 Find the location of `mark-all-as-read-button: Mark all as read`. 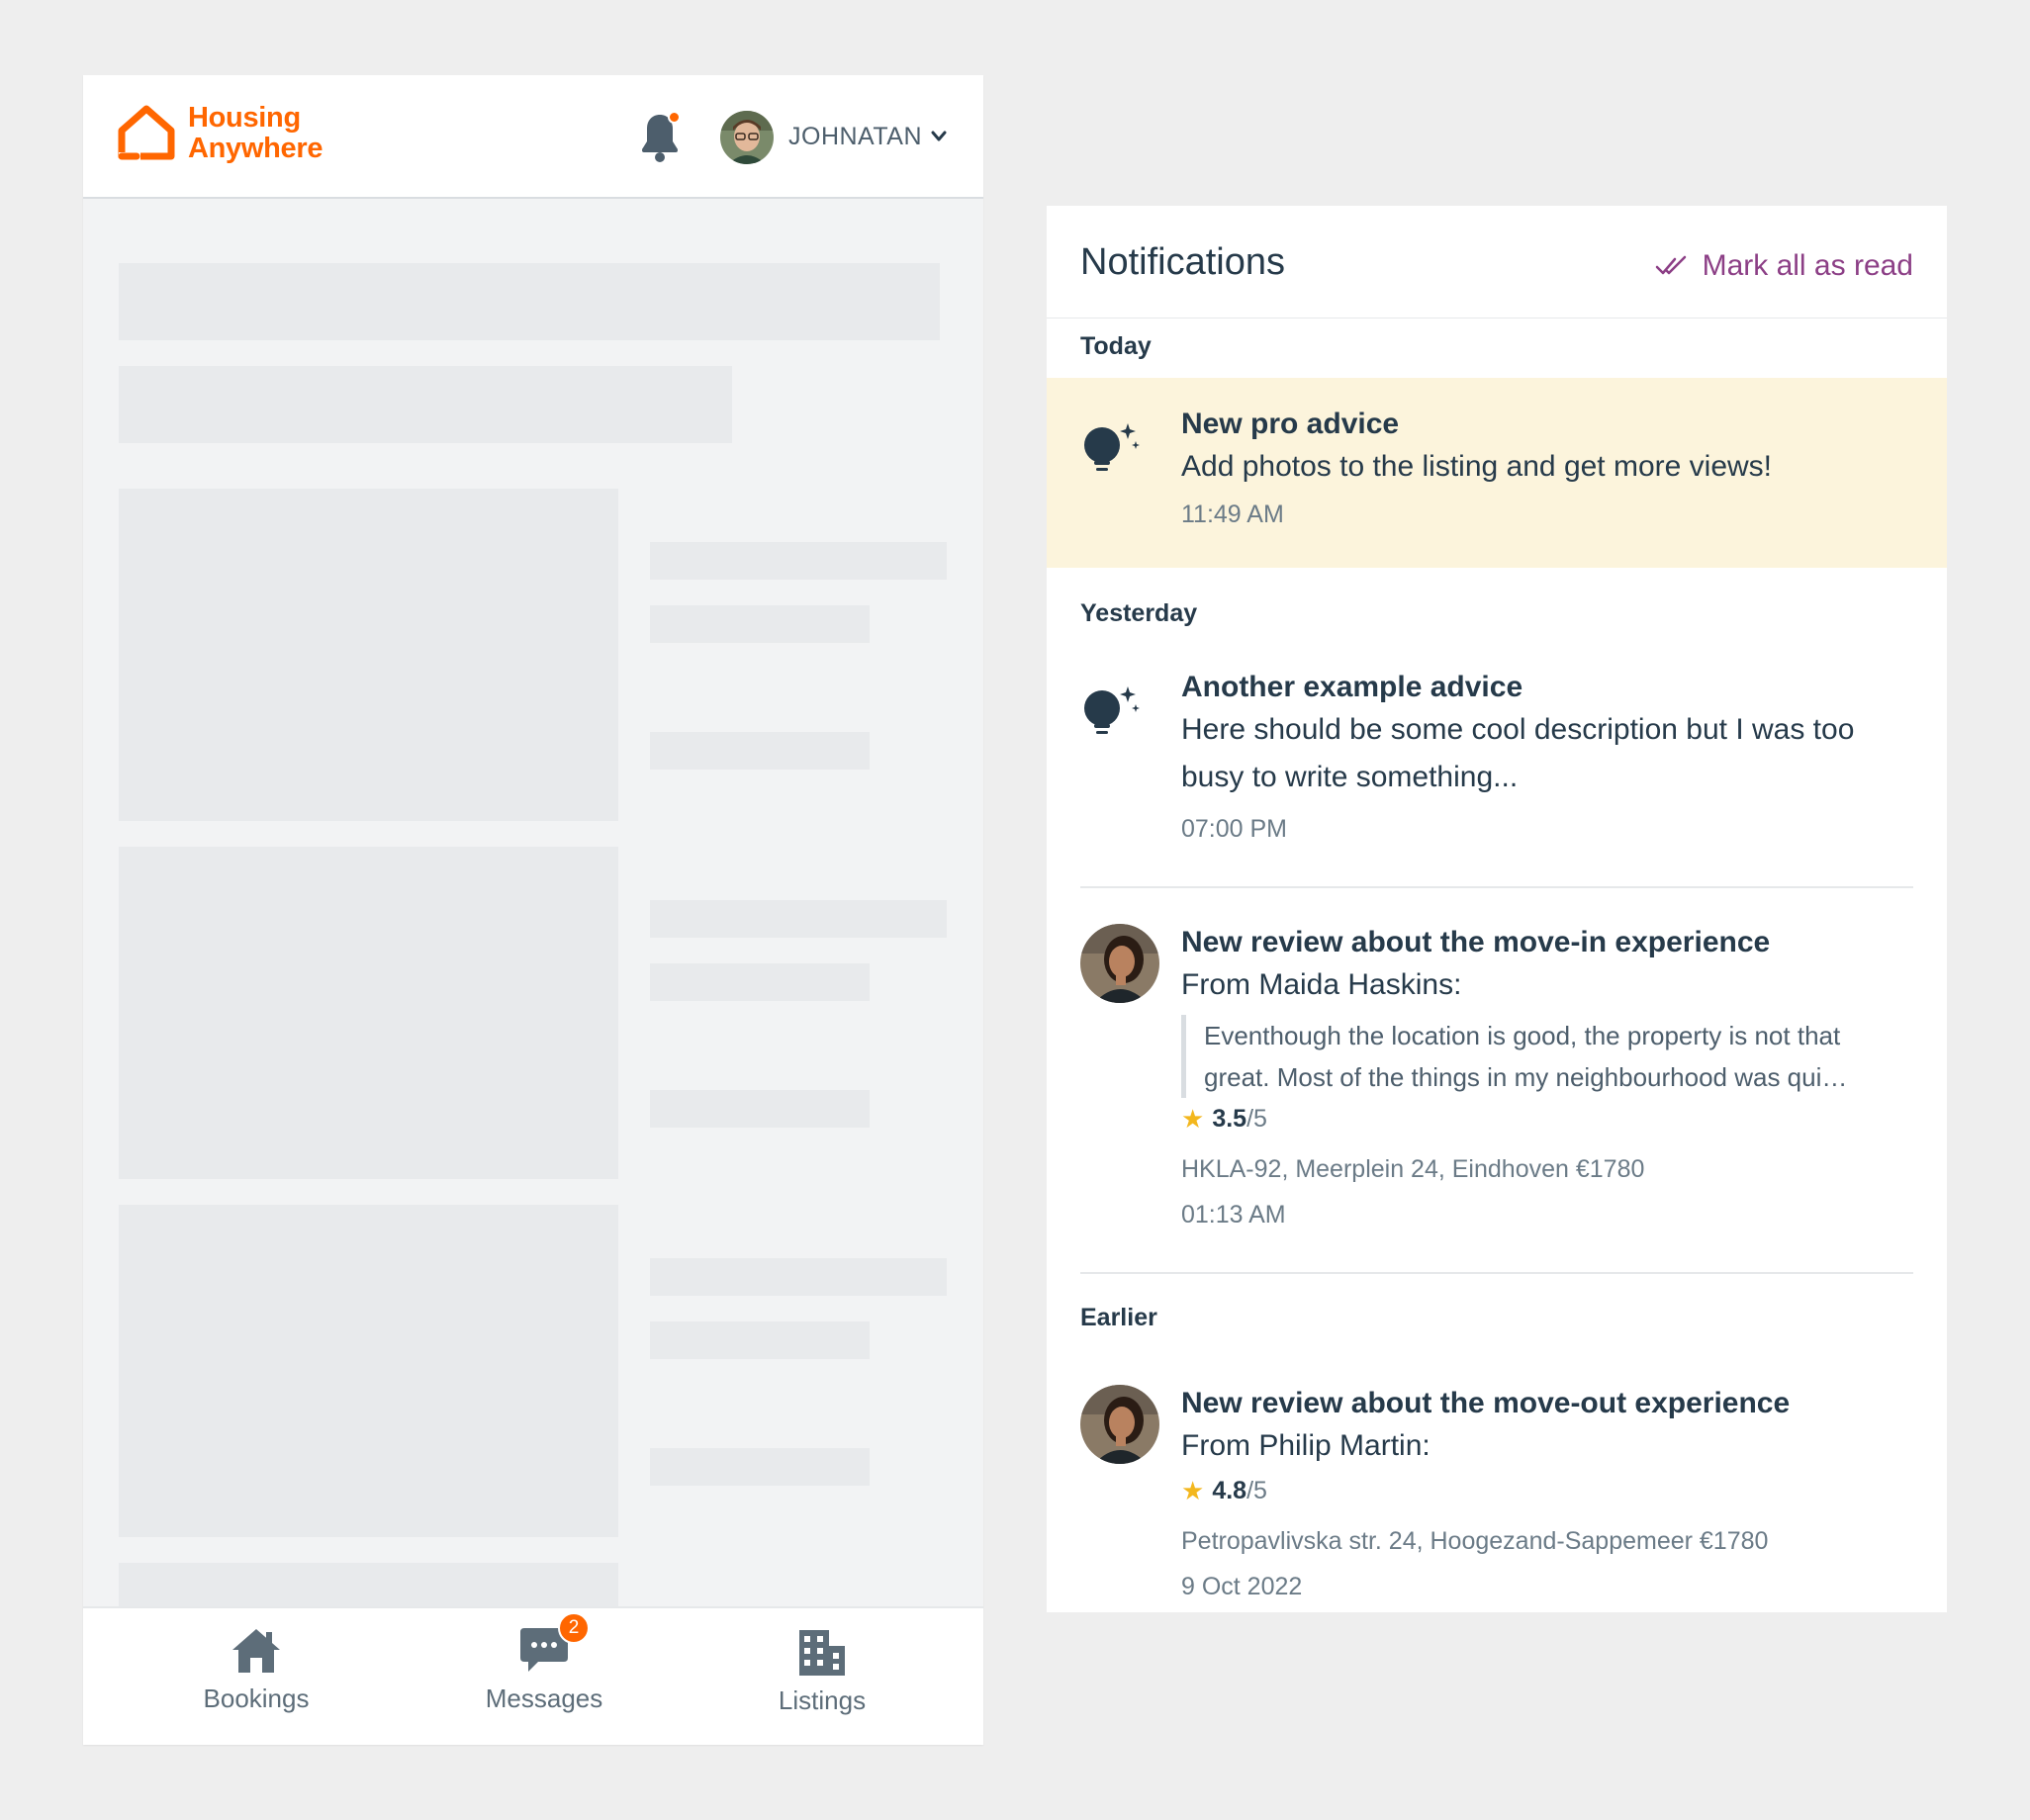

mark-all-as-read-button: Mark all as read is located at coordinates (1784, 266).